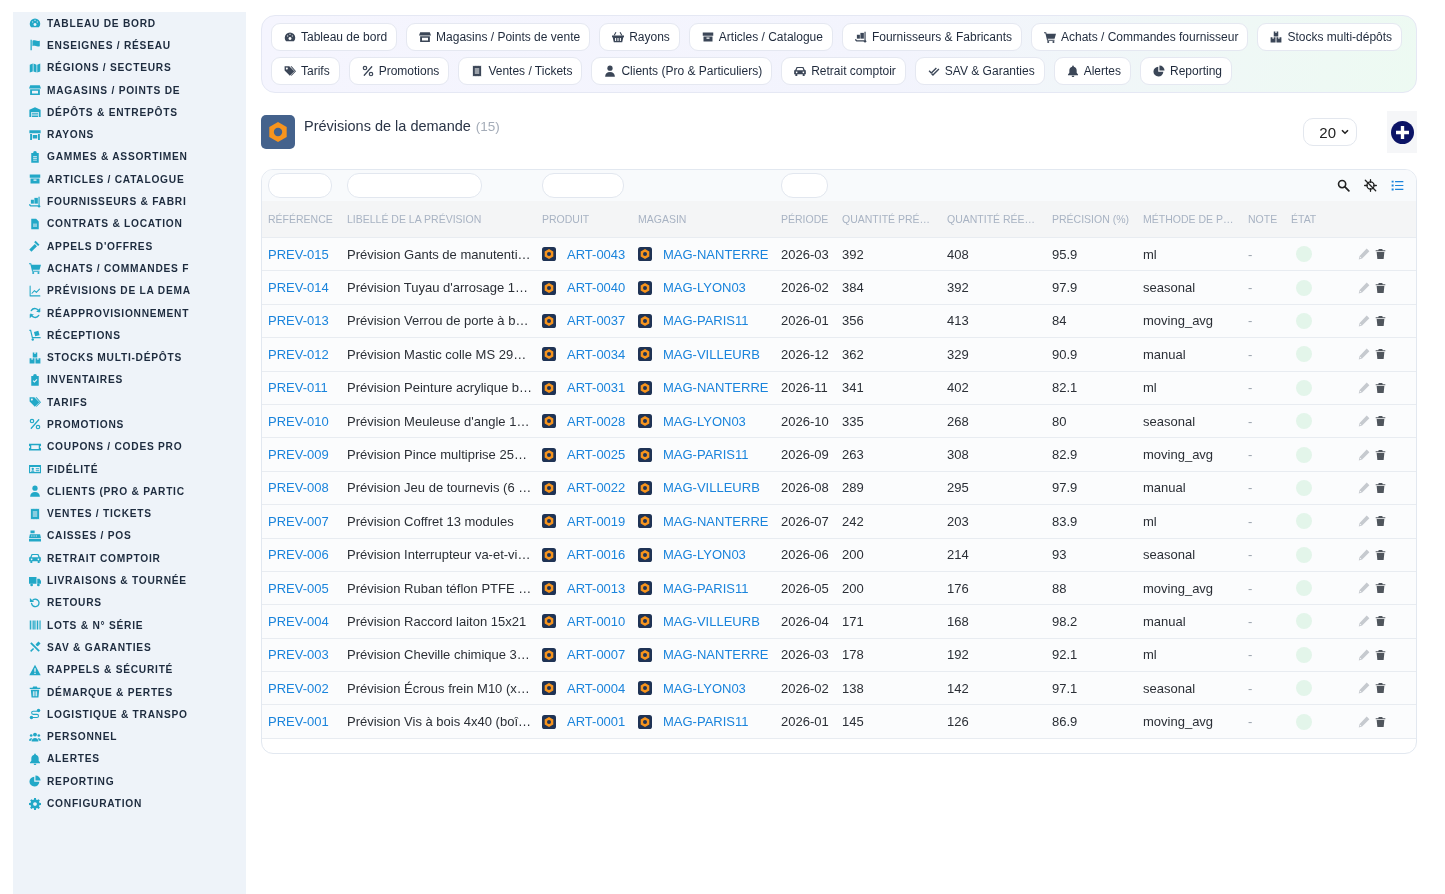 This screenshot has width=1445, height=894. I want to click on sidebar-item: SAV & GARANTIES, so click(129, 647).